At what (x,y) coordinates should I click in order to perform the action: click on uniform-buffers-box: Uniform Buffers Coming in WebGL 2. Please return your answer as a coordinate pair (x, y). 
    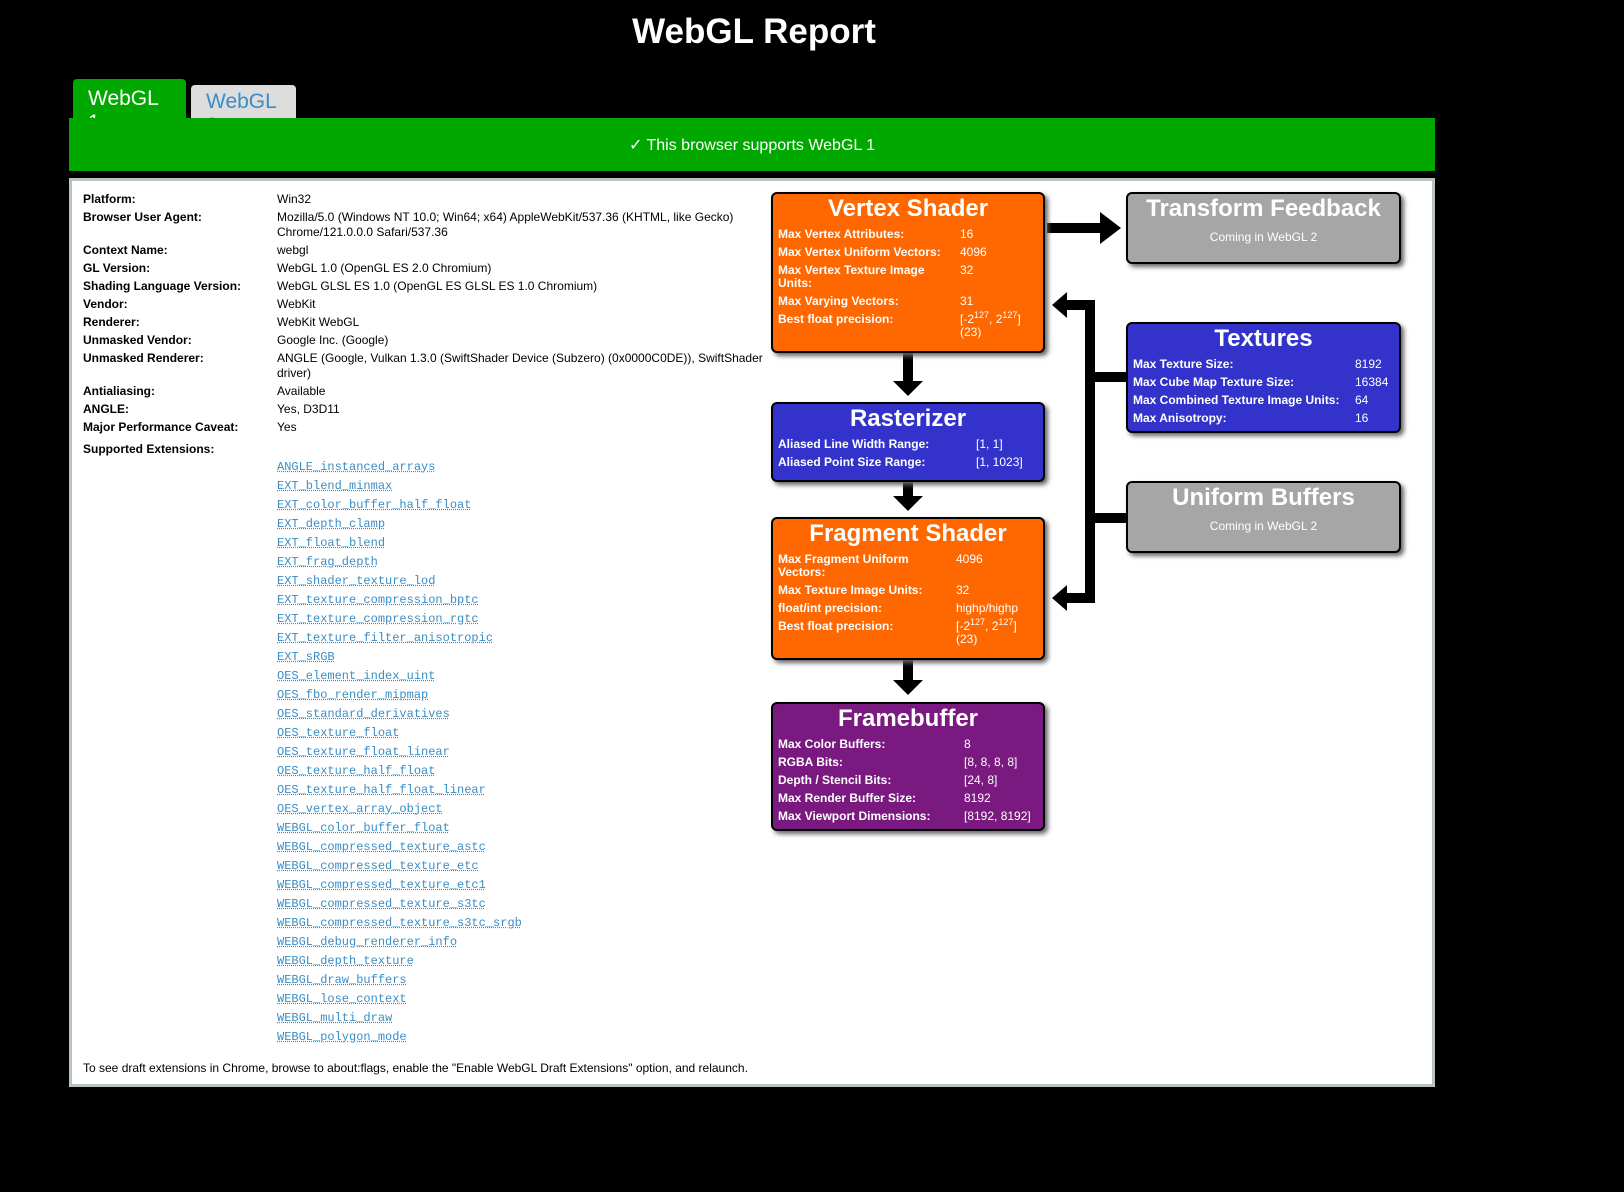
    Looking at the image, I should click on (1263, 517).